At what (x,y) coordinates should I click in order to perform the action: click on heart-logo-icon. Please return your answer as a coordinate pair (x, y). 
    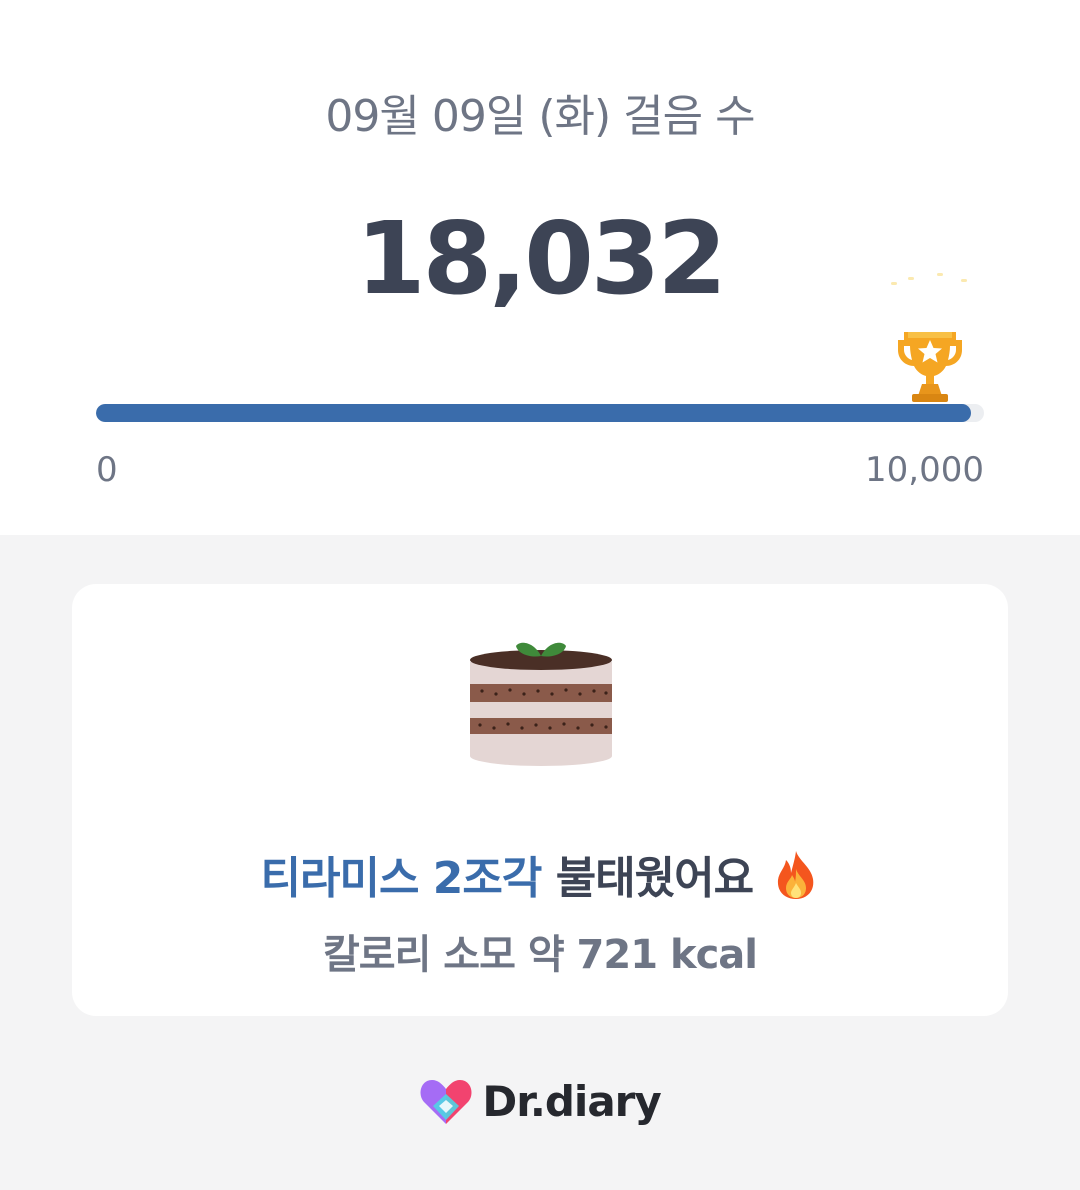
    Looking at the image, I should click on (446, 1102).